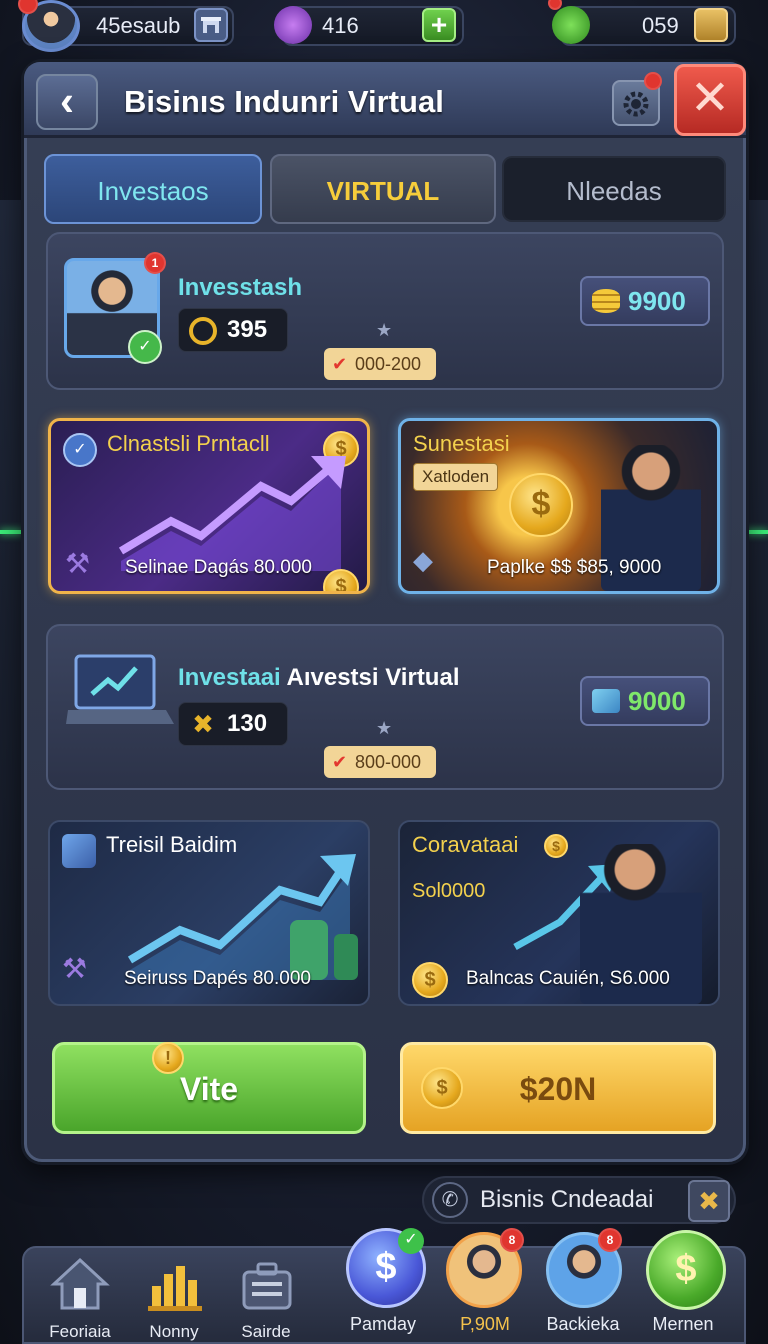  Describe the element at coordinates (80, 1284) in the screenshot. I see `home-icon` at that location.